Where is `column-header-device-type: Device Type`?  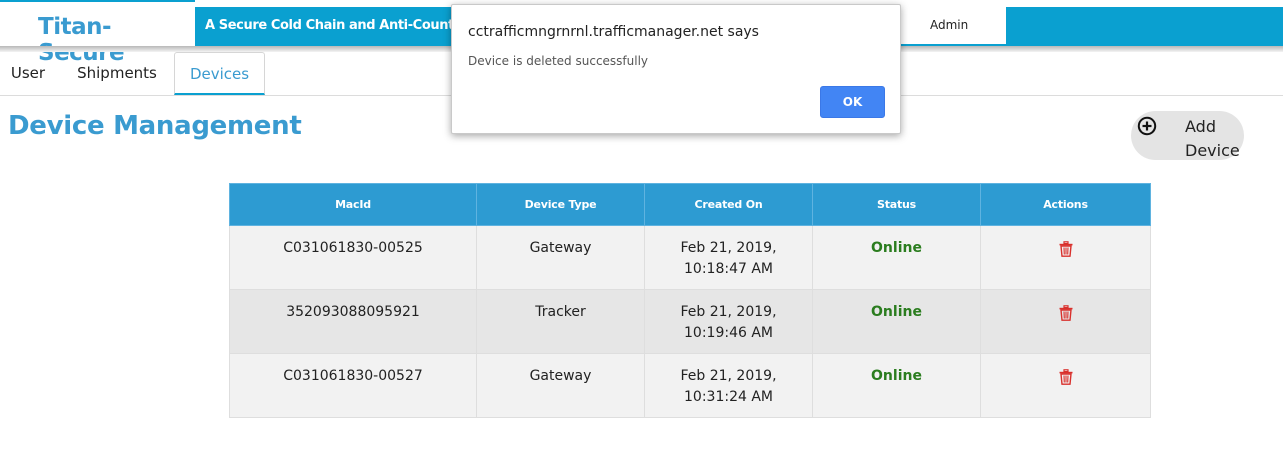 column-header-device-type: Device Type is located at coordinates (560, 204).